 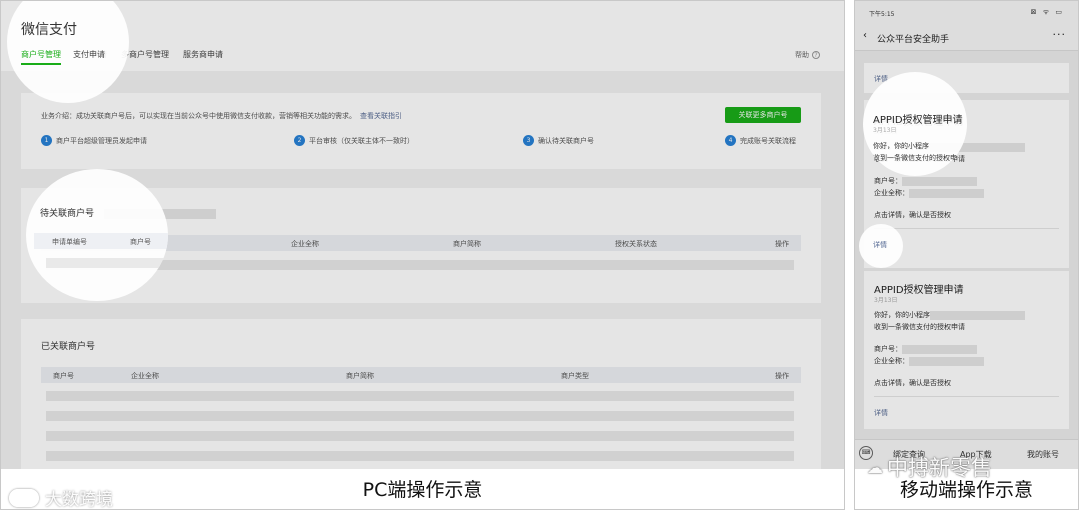 I want to click on highlight-circle-message: APPID授权管理申请 3月13日 你好，你的小程序 收到一条微信支付的授权申请, so click(x=915, y=124).